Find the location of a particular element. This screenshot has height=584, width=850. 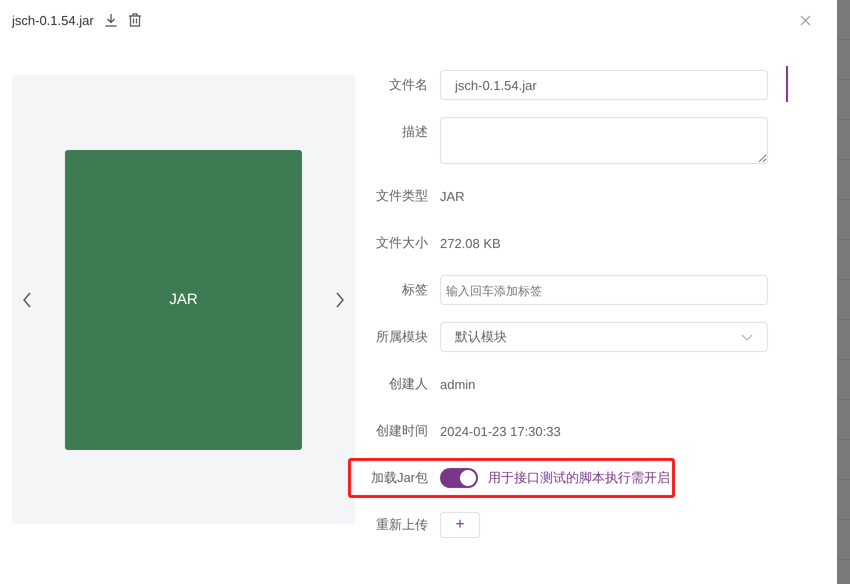

description-field is located at coordinates (604, 140).